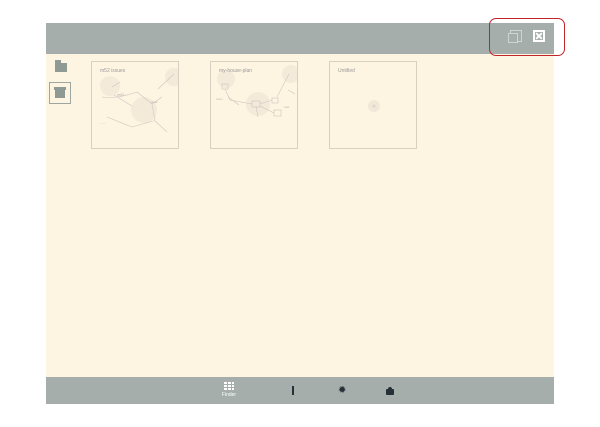 The image size is (600, 427). What do you see at coordinates (293, 390) in the screenshot?
I see `pen-icon` at bounding box center [293, 390].